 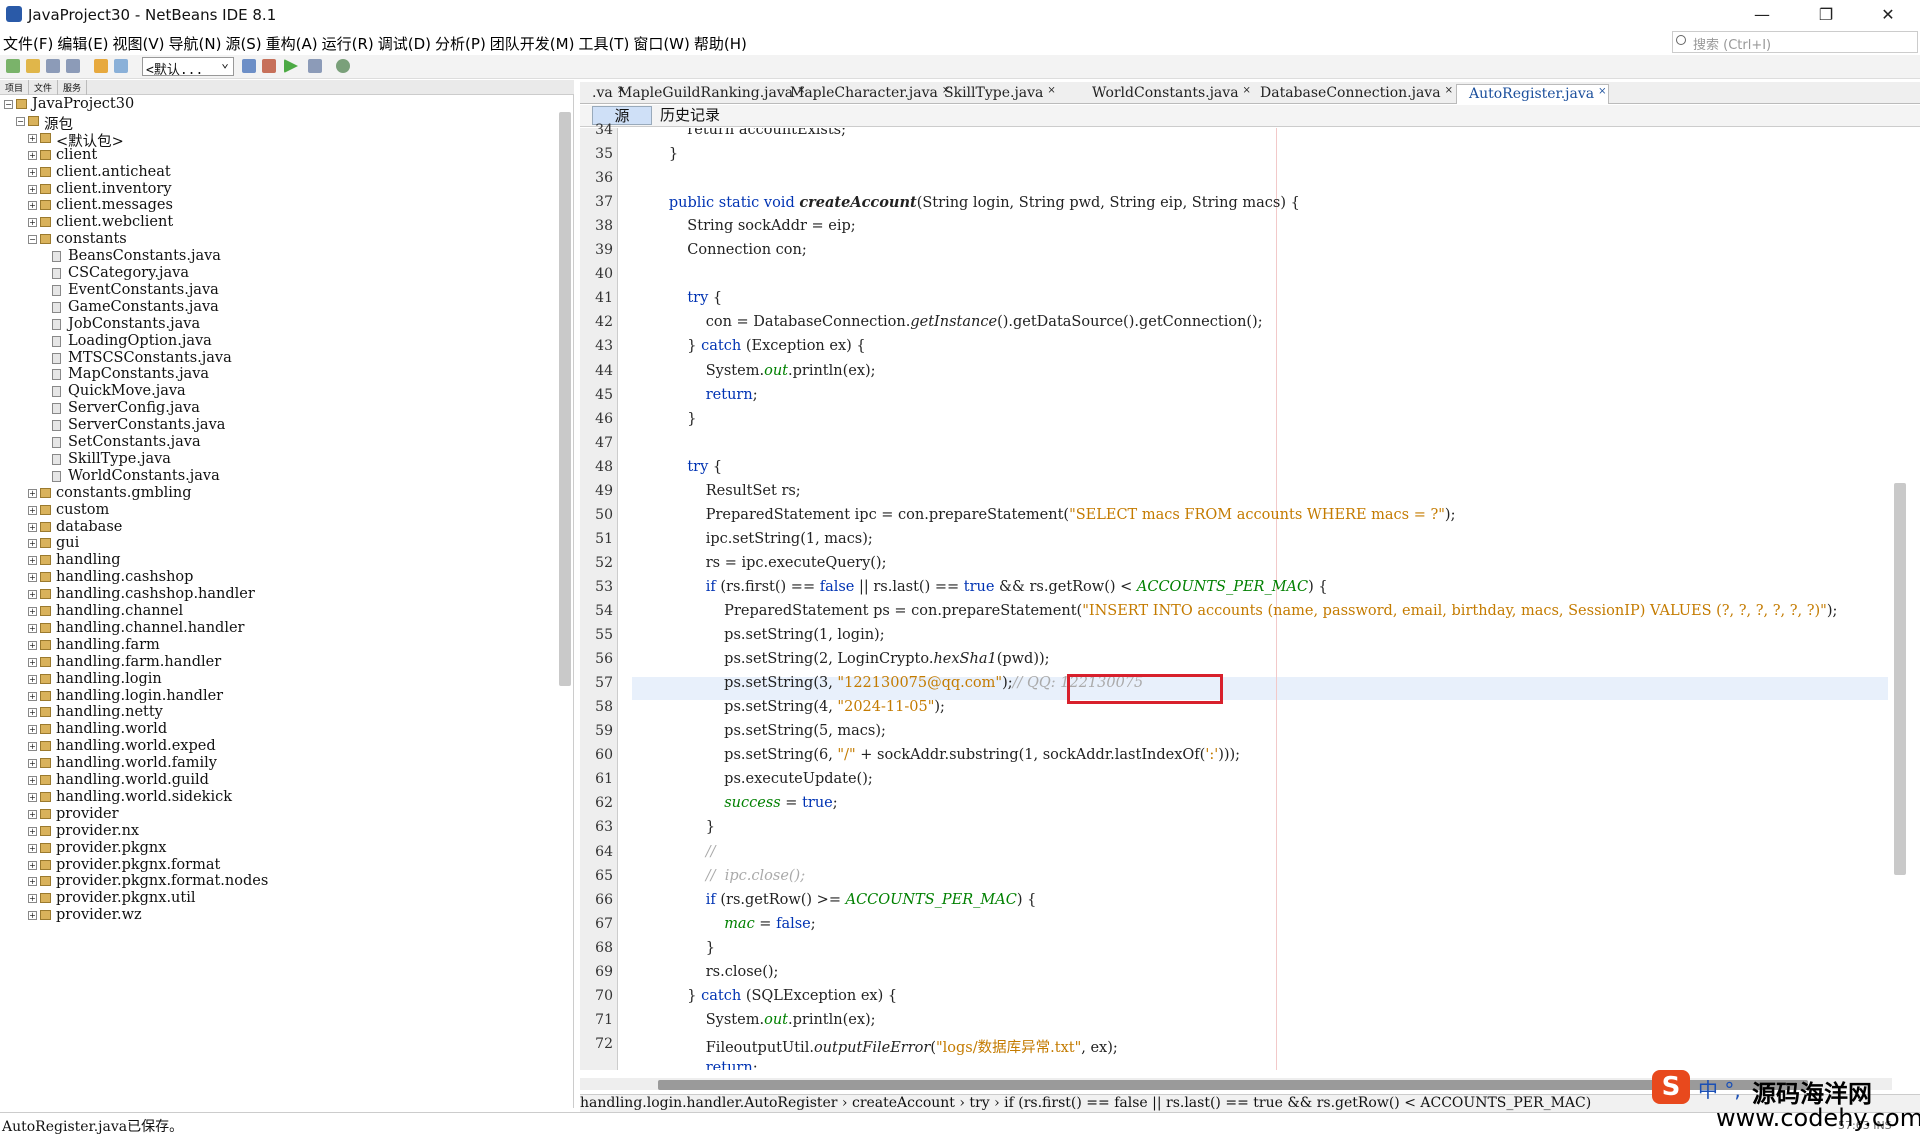 I want to click on menu-item: 帮助(H), so click(x=719, y=42).